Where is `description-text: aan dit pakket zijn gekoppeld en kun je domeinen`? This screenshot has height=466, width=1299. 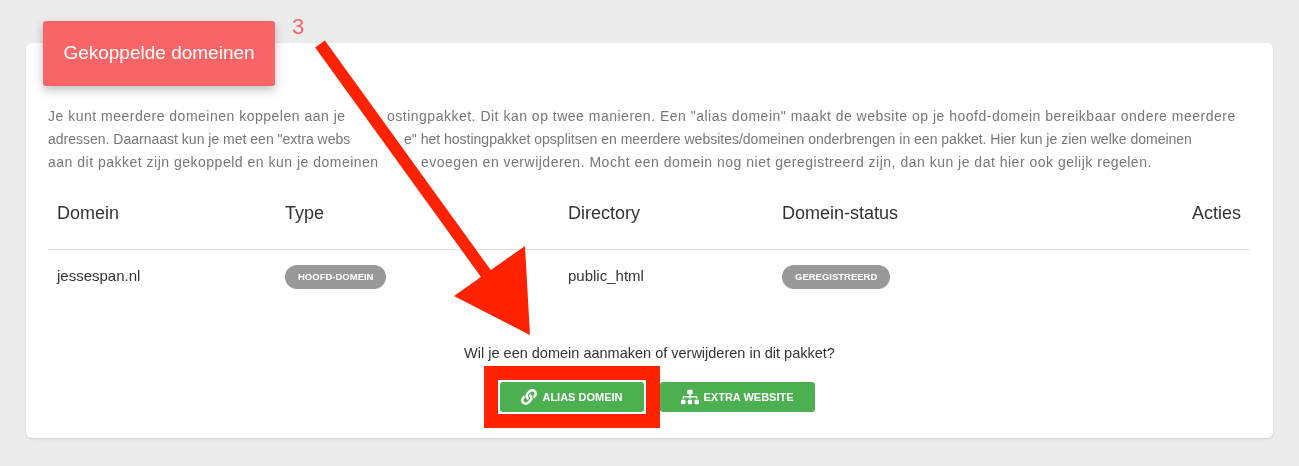
description-text: aan dit pakket zijn gekoppeld en kun je domeinen is located at coordinates (213, 162).